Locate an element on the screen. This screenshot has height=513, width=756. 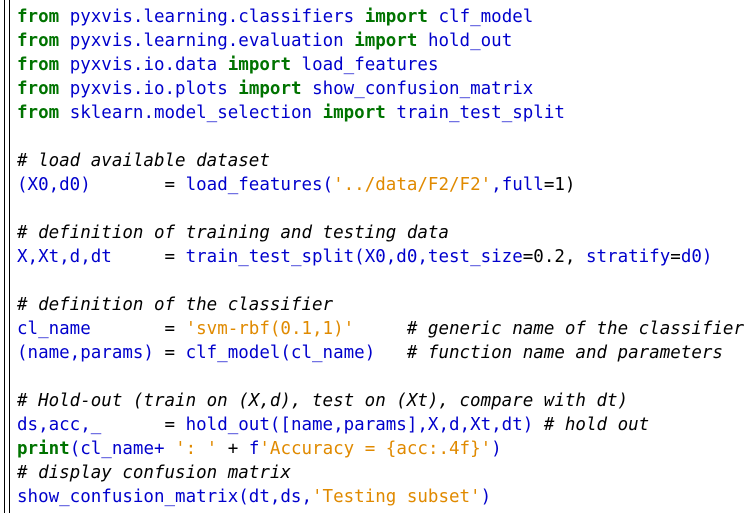
identifier-token: load_features is located at coordinates (370, 65).